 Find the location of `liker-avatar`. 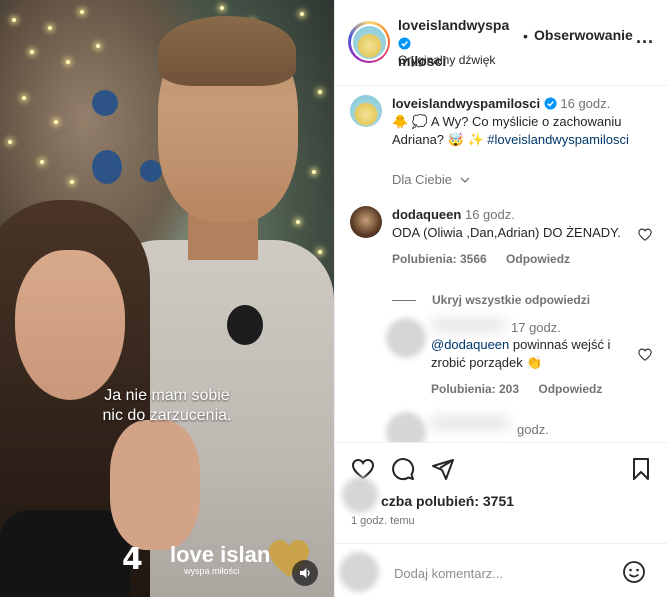

liker-avatar is located at coordinates (360, 495).